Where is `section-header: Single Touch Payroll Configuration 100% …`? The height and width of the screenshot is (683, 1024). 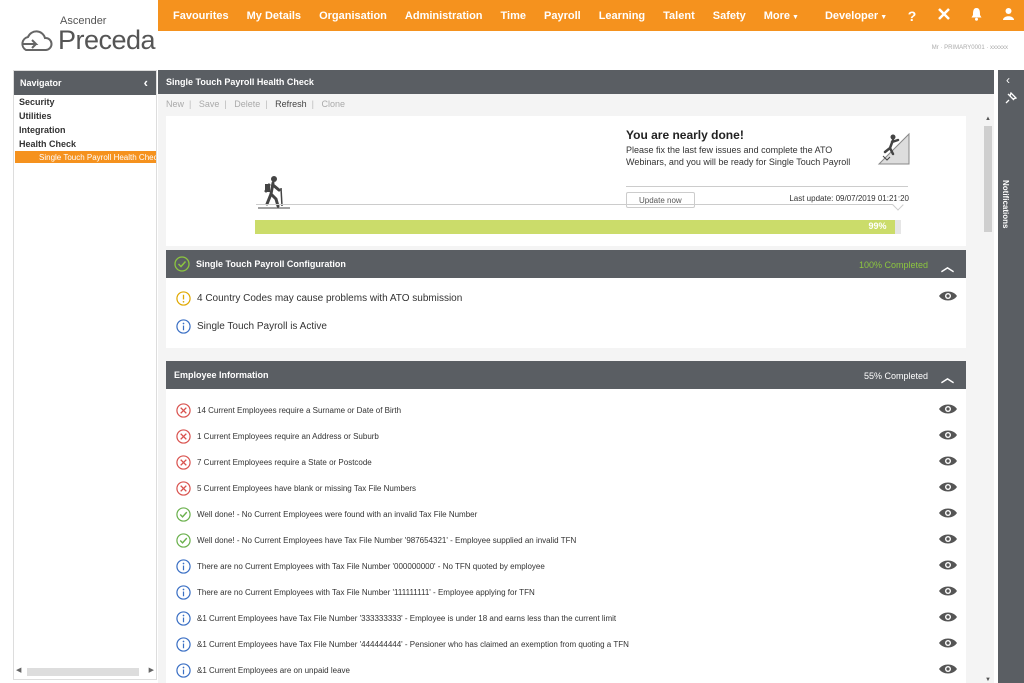
section-header: Single Touch Payroll Configuration 100% … is located at coordinates (566, 264).